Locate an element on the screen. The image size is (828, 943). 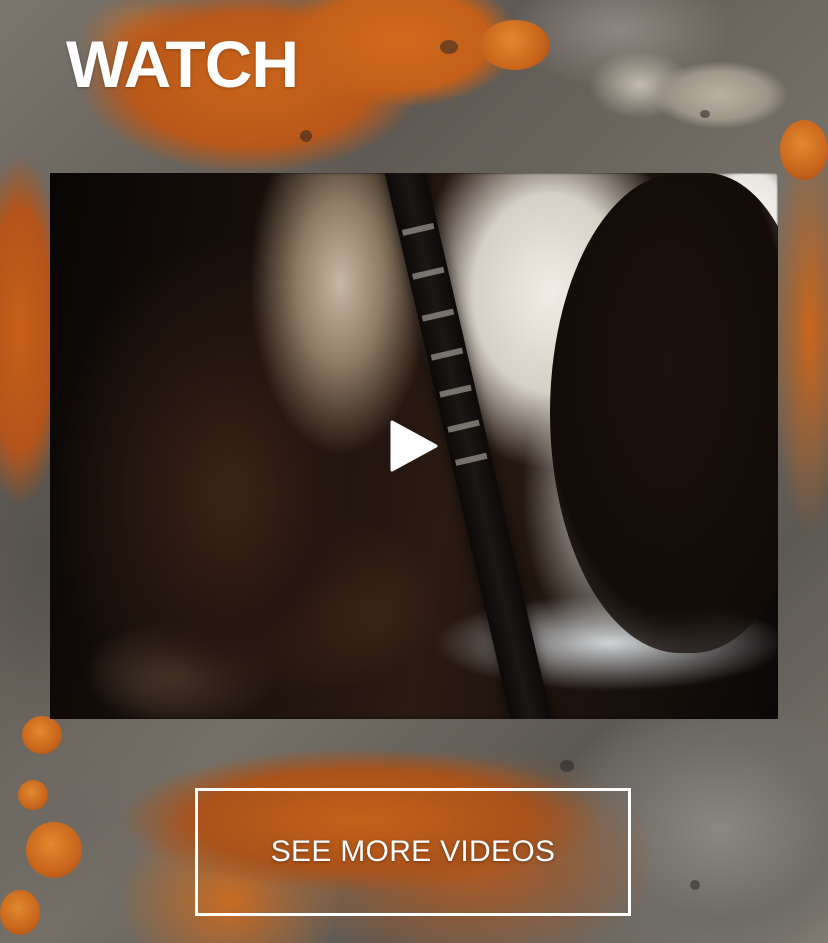
see-more-videos-label: SEE MORE VIDEOS is located at coordinates (413, 851).